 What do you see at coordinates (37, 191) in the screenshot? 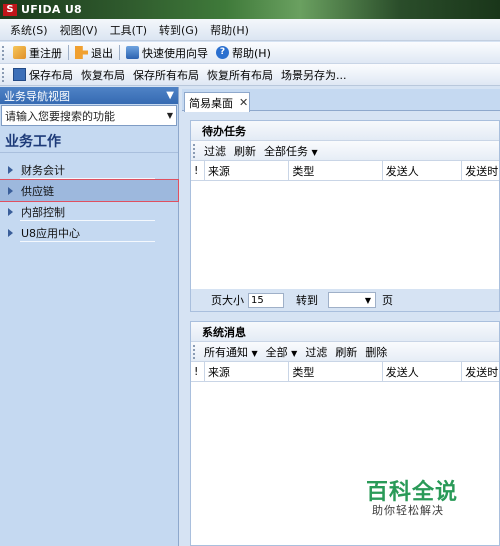
I see `nav-item-label: 供应链` at bounding box center [37, 191].